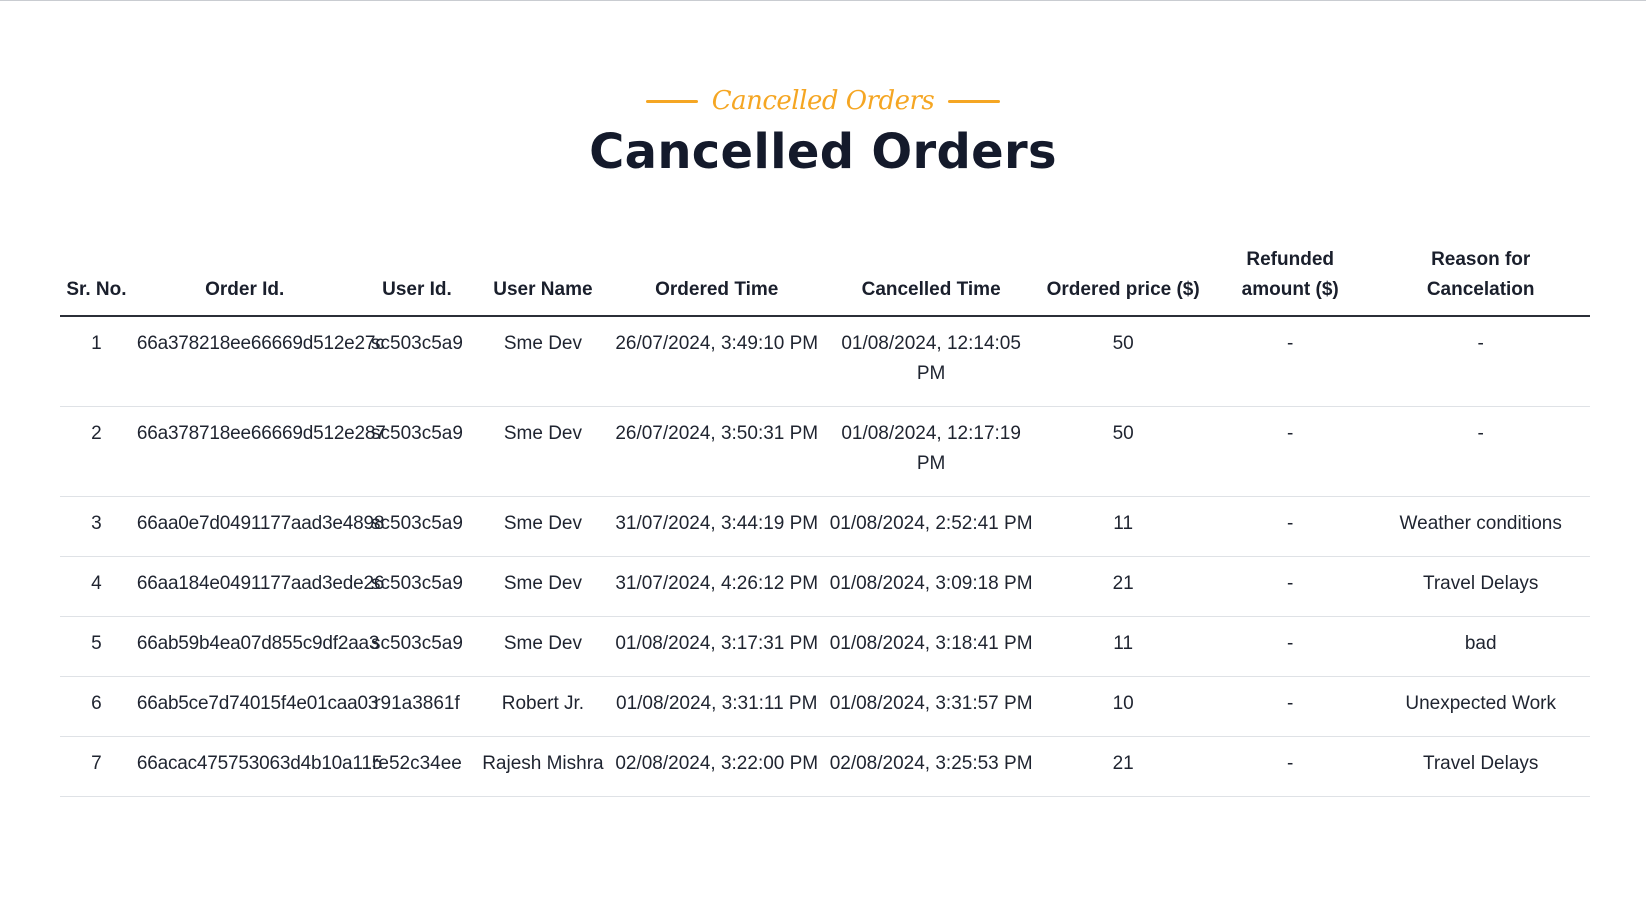 This screenshot has height=907, width=1646. Describe the element at coordinates (96, 526) in the screenshot. I see `cell-sr-no: 3` at that location.